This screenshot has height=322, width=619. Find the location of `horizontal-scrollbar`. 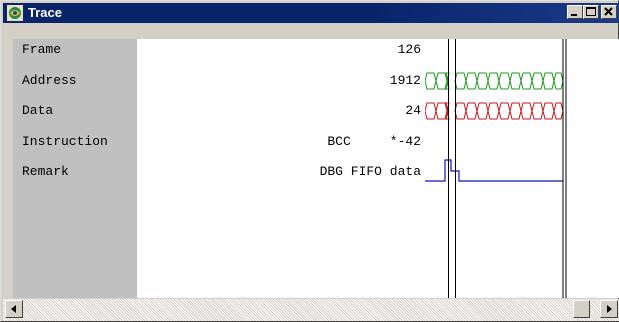

horizontal-scrollbar is located at coordinates (311, 310).